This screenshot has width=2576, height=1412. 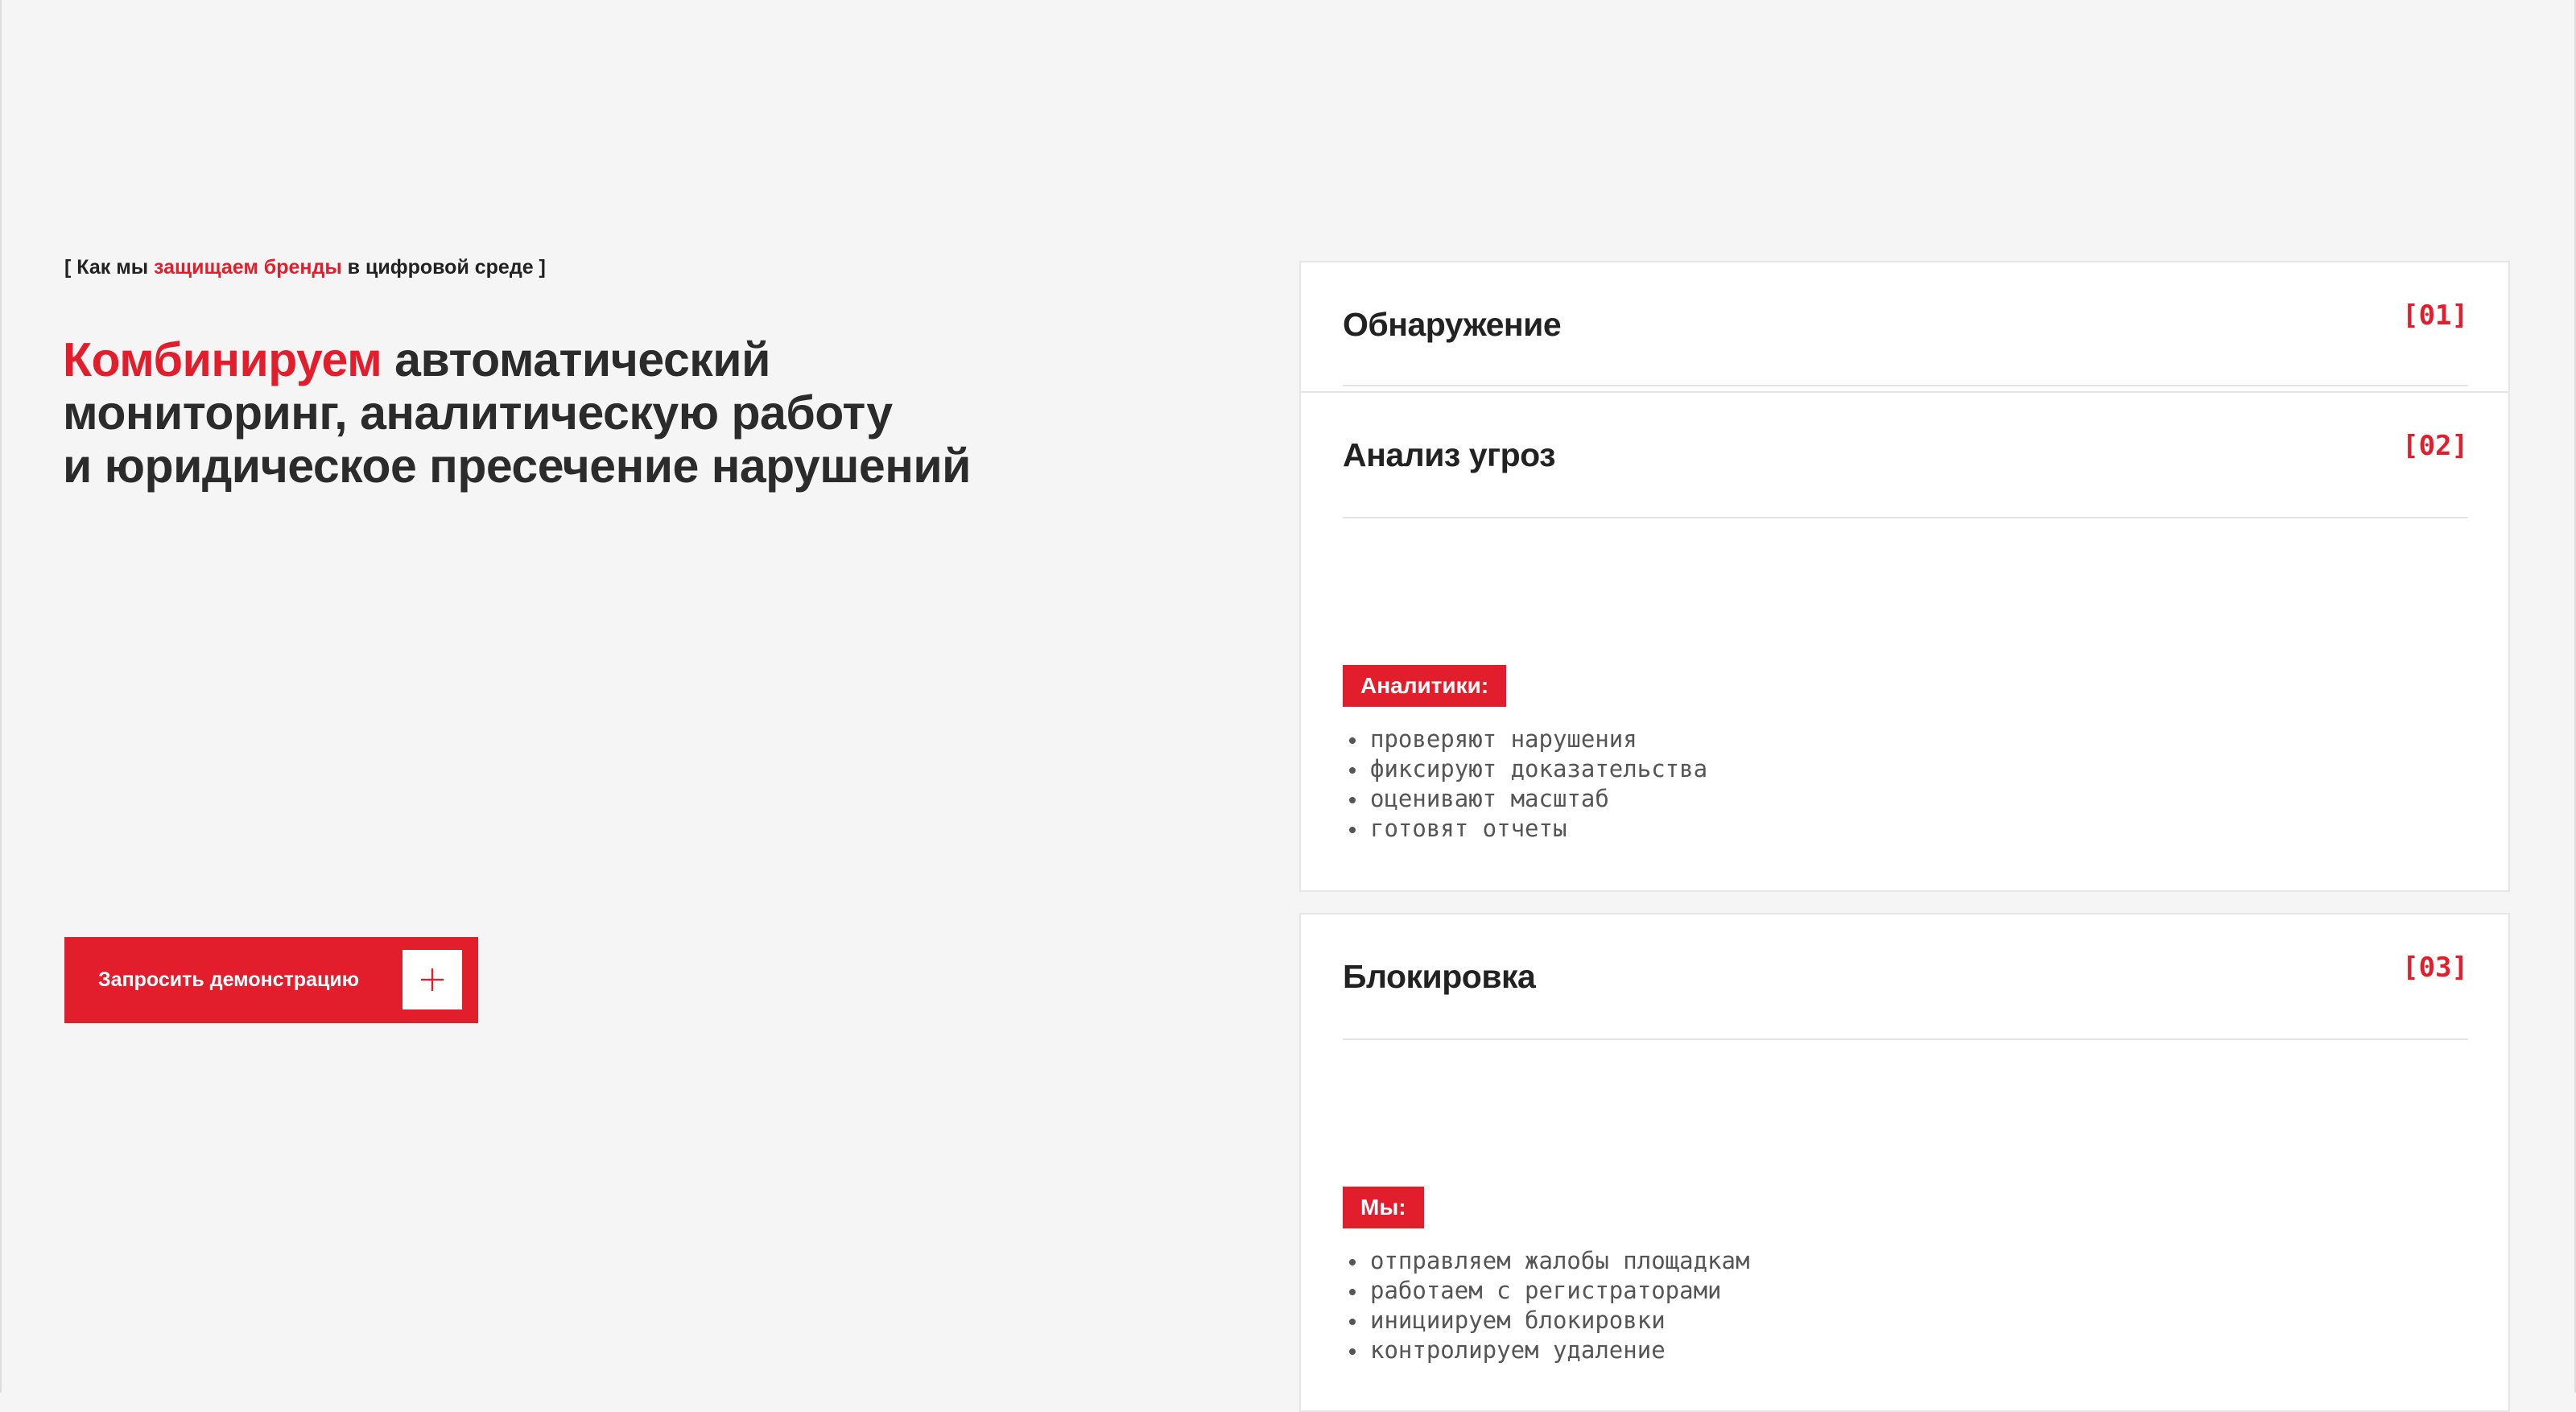 What do you see at coordinates (1904, 327) in the screenshot?
I see `step-card-detection: Обнаружение [01]` at bounding box center [1904, 327].